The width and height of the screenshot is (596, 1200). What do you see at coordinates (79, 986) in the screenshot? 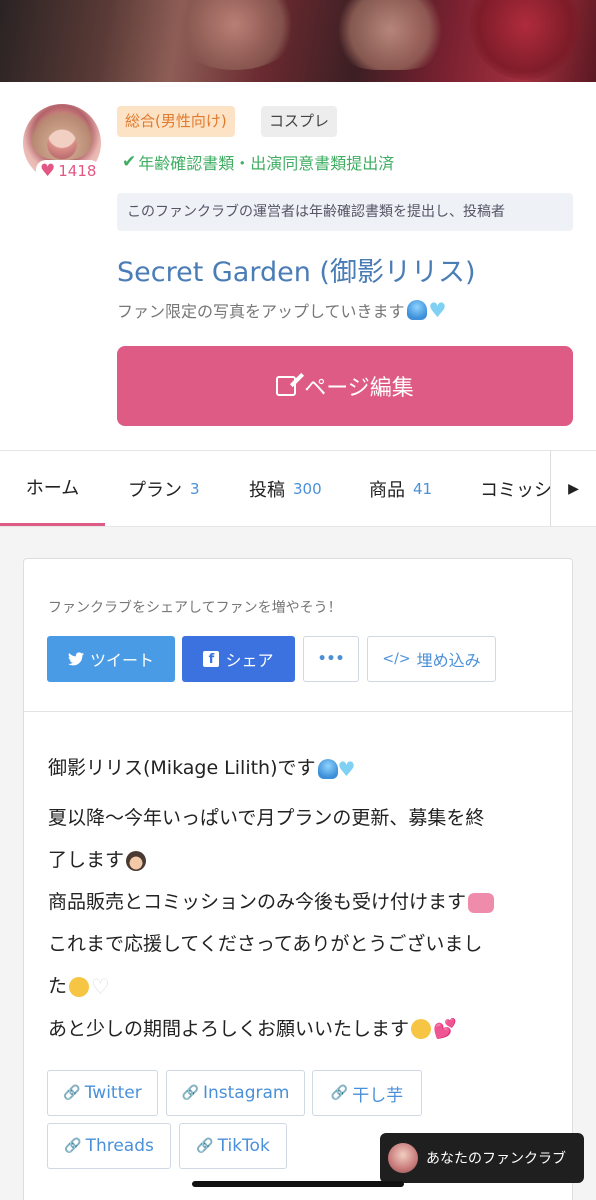
I see `pleading-face-emoji-icon` at bounding box center [79, 986].